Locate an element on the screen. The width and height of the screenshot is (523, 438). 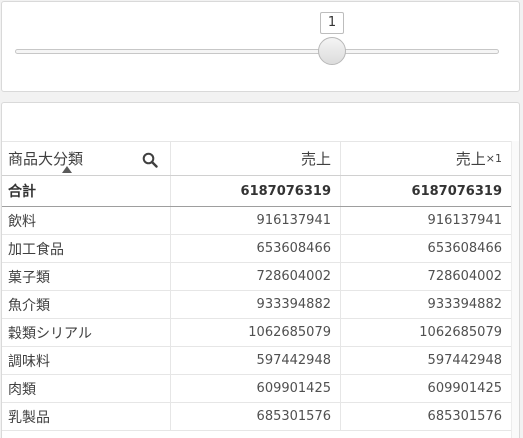
row-label: 飲料 is located at coordinates (86, 220).